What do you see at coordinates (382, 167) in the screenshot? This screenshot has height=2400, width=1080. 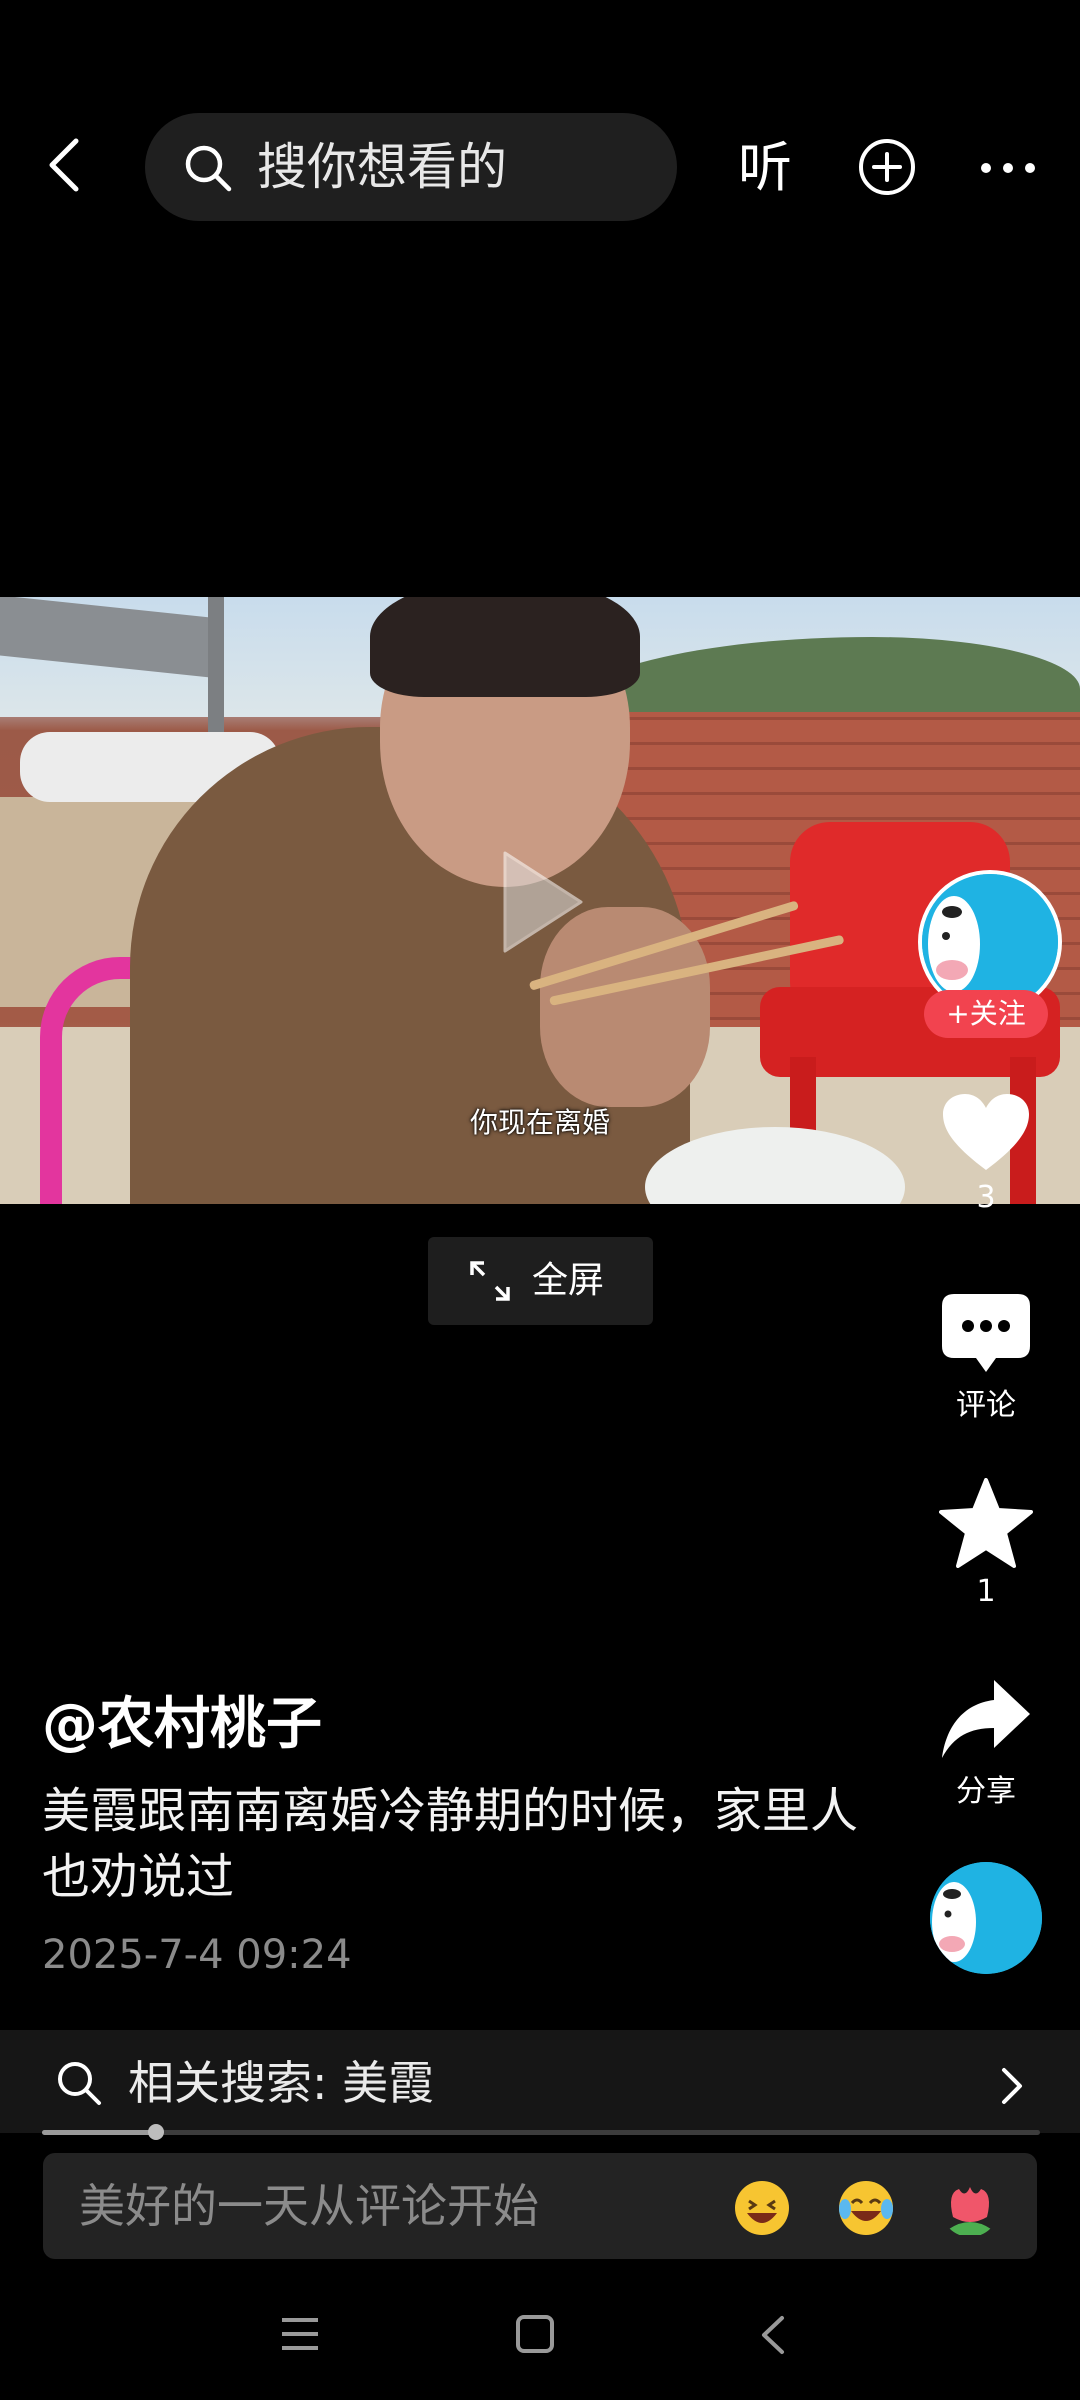 I see `search-placeholder: 搜你想看的` at bounding box center [382, 167].